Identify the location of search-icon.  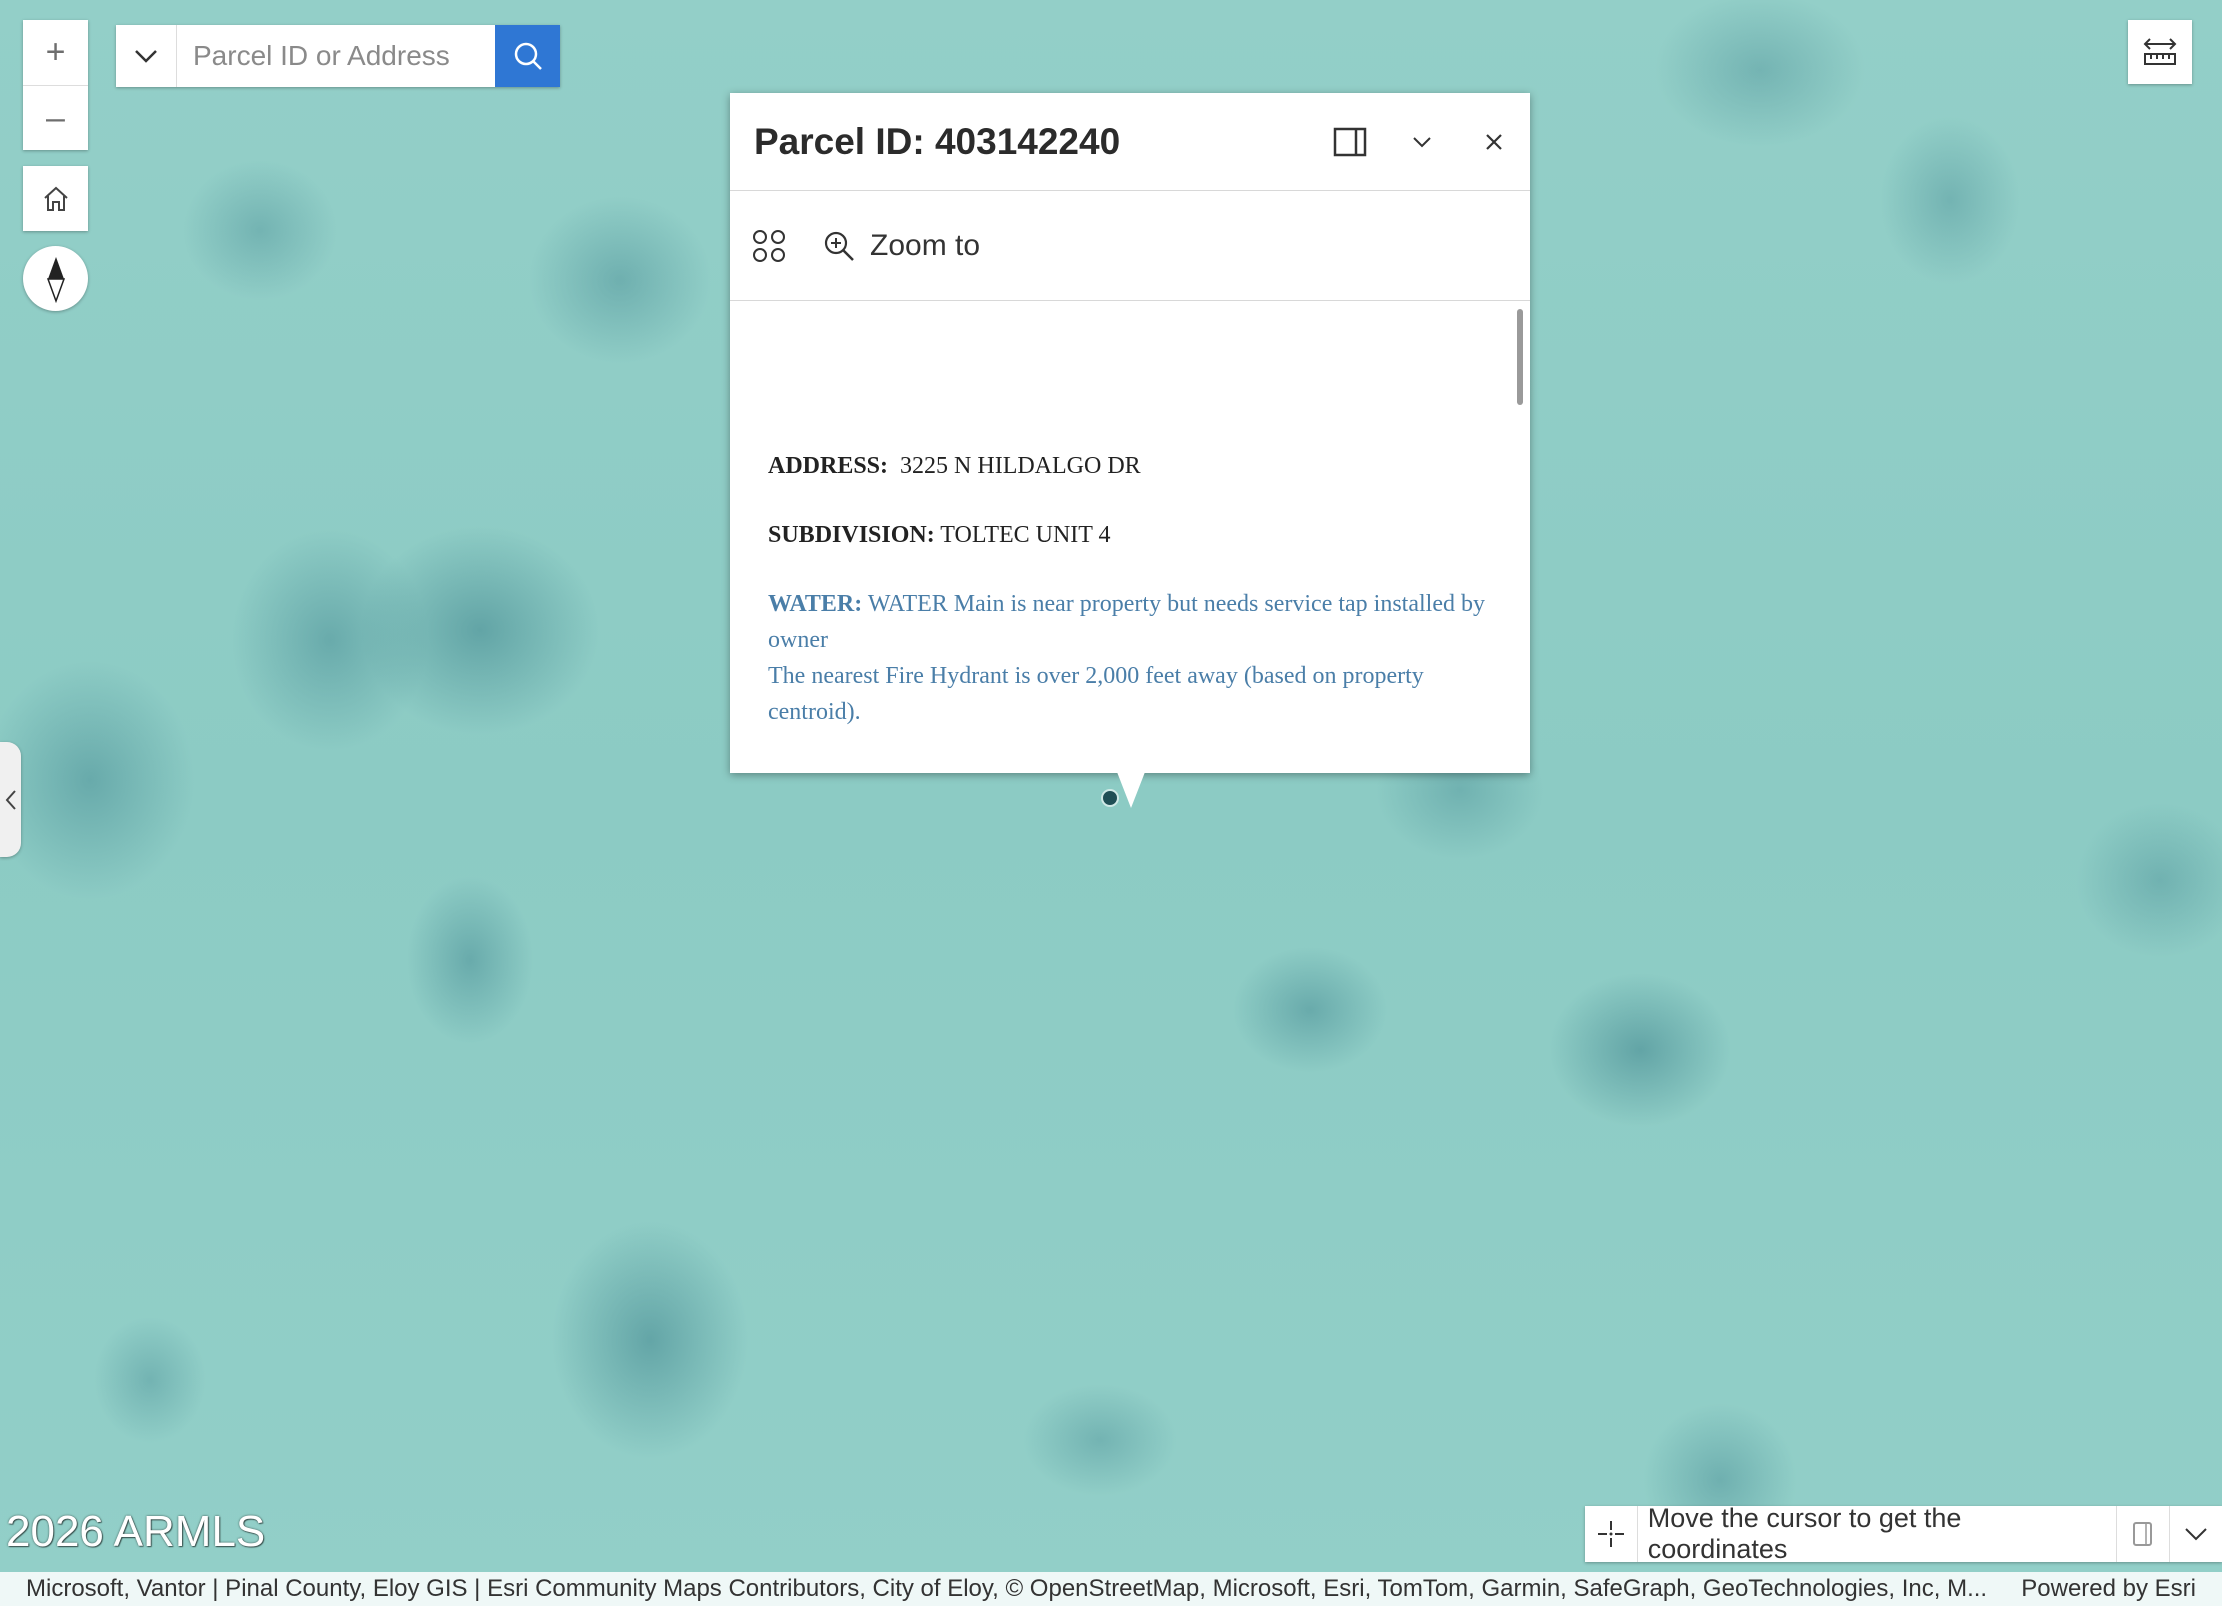
(528, 56).